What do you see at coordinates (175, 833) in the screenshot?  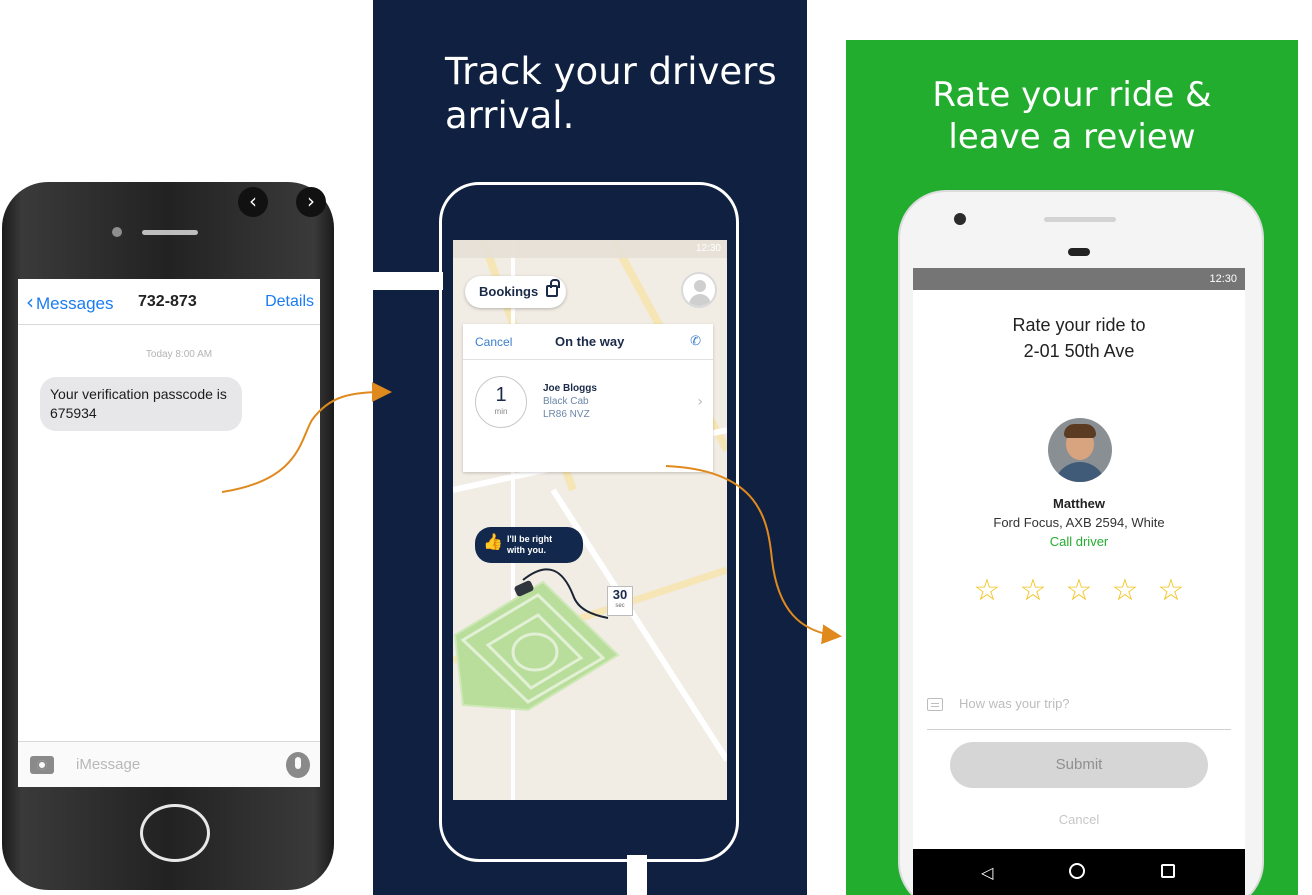 I see `home-button` at bounding box center [175, 833].